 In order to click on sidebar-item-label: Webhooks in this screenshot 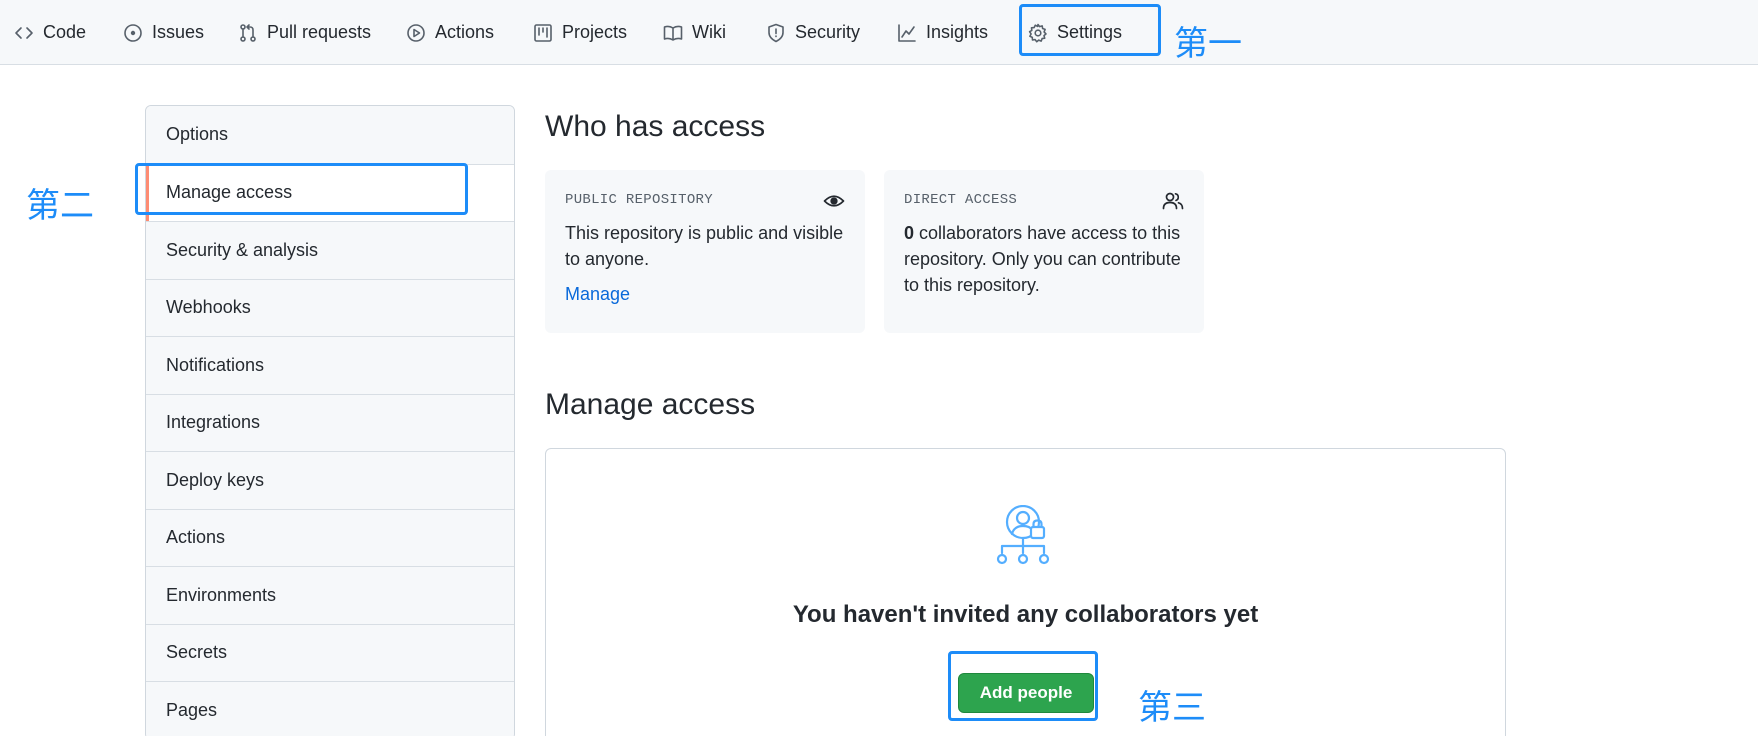, I will do `click(208, 307)`.